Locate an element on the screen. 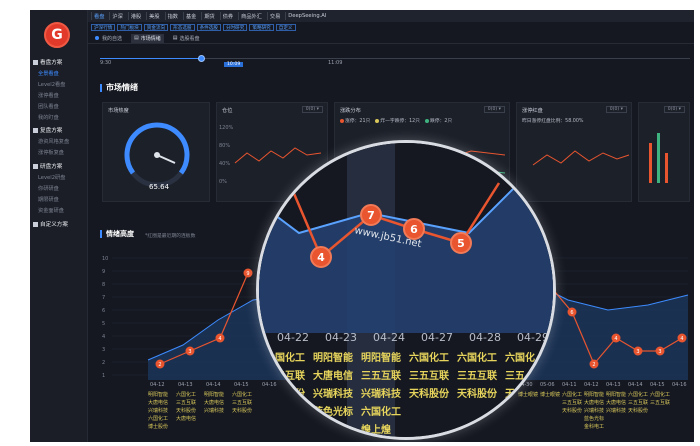  tool-button-fenshi: 分时研究 is located at coordinates (235, 27).